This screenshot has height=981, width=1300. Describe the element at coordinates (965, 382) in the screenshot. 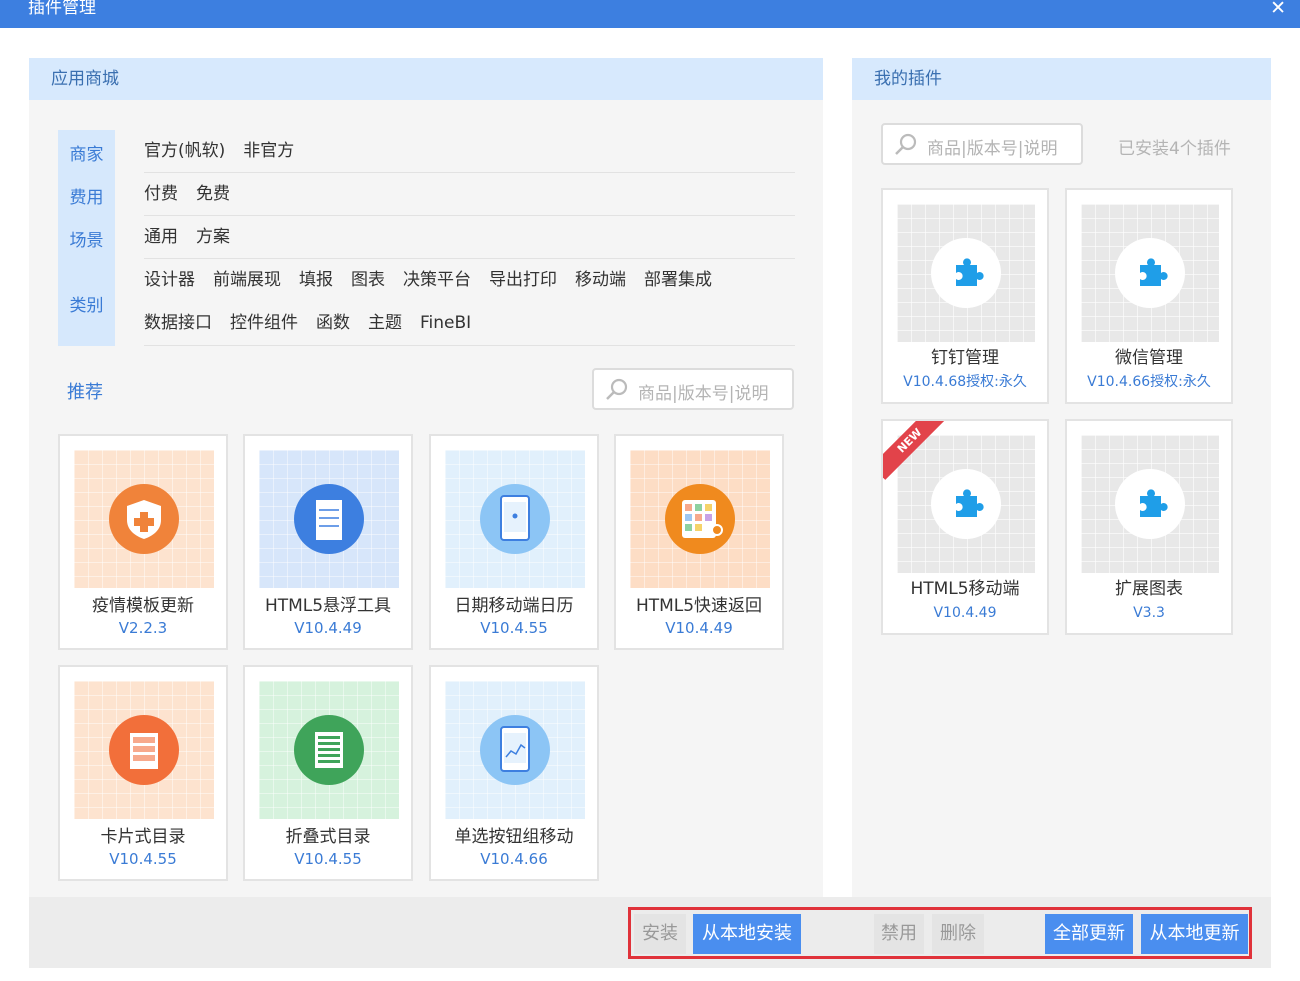

I see `plugin-version: V10.4.68授权:永久` at that location.